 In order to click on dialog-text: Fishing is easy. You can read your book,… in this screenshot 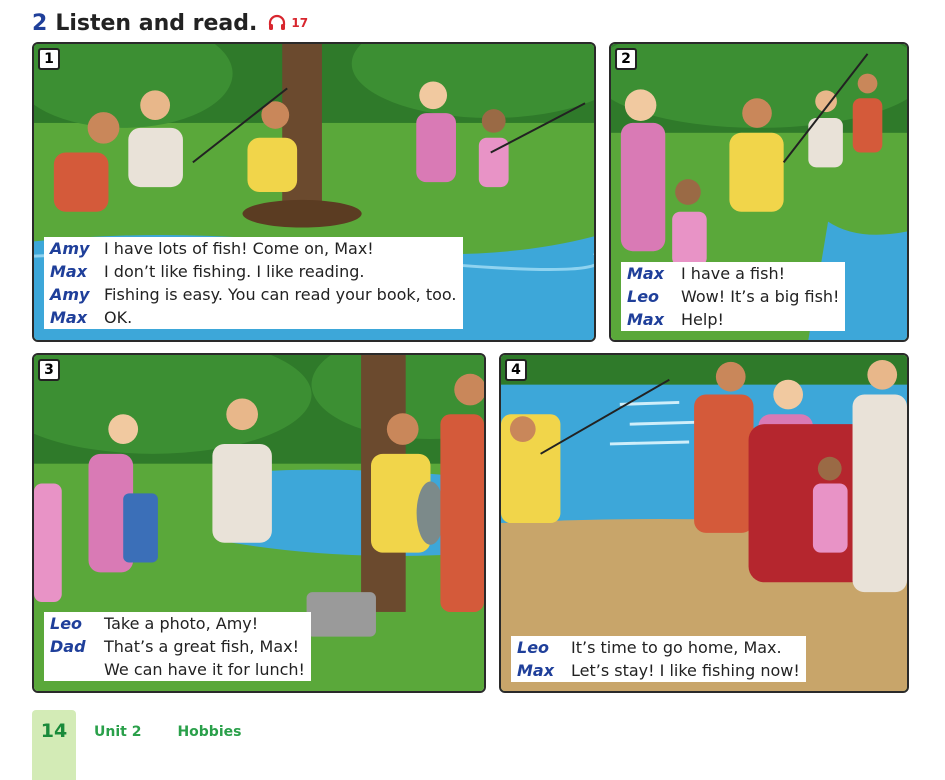, I will do `click(280, 294)`.